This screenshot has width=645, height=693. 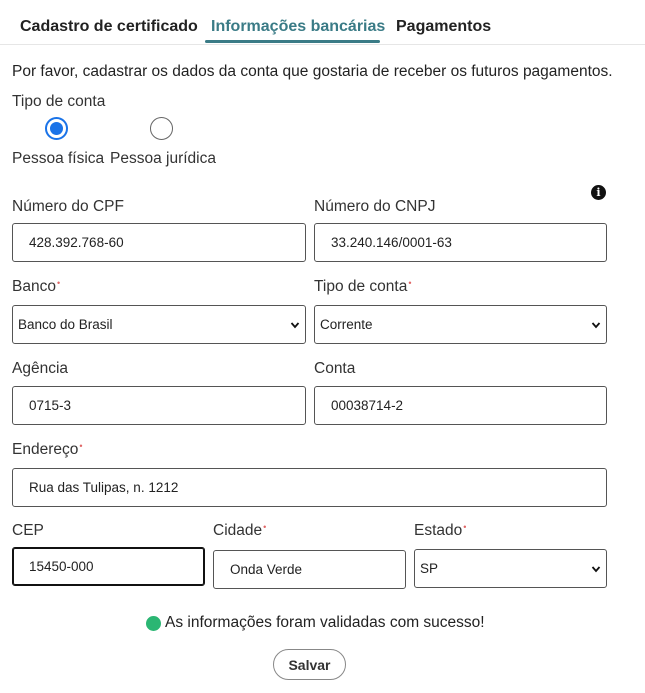 What do you see at coordinates (159, 405) in the screenshot?
I see `agency-input` at bounding box center [159, 405].